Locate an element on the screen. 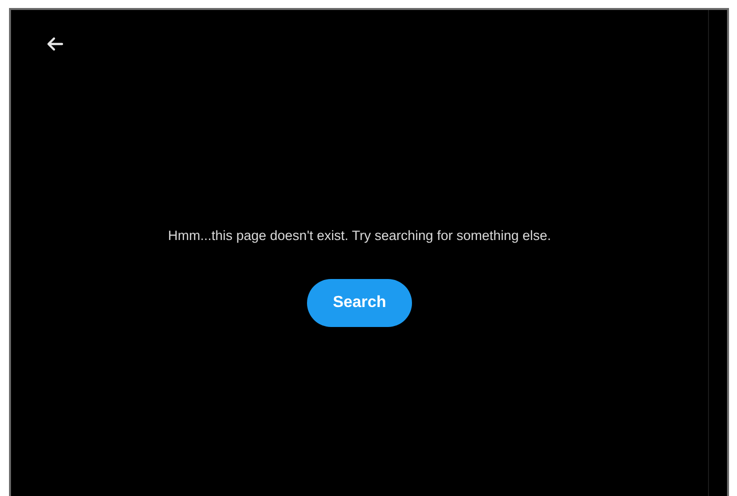 This screenshot has height=496, width=737. search-button: Search is located at coordinates (359, 303).